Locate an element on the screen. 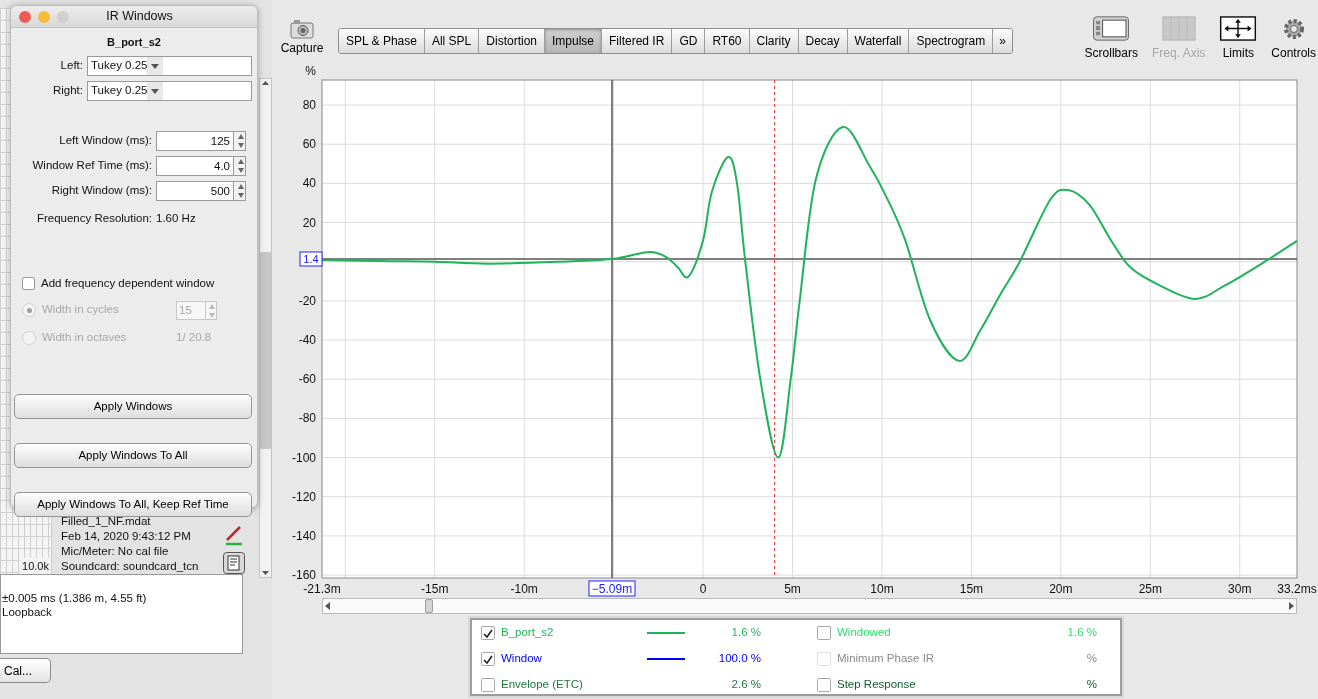 The image size is (1318, 699). axis-label: 20 is located at coordinates (309, 222).